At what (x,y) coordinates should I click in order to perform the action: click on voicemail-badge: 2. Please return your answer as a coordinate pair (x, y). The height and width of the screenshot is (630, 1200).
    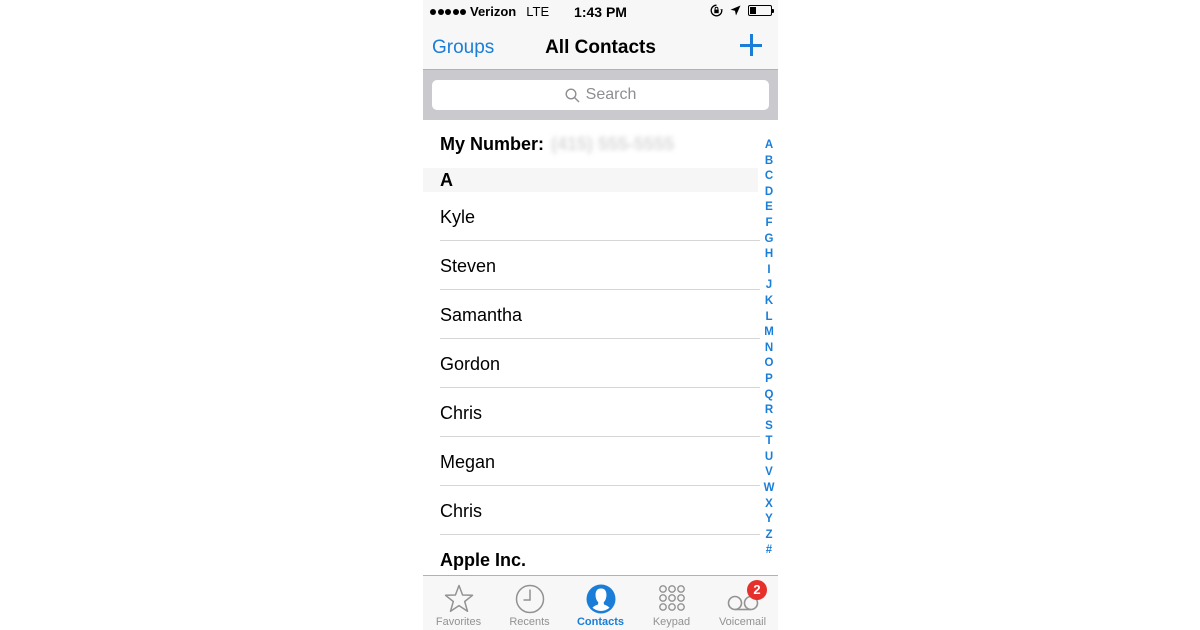
    Looking at the image, I should click on (757, 590).